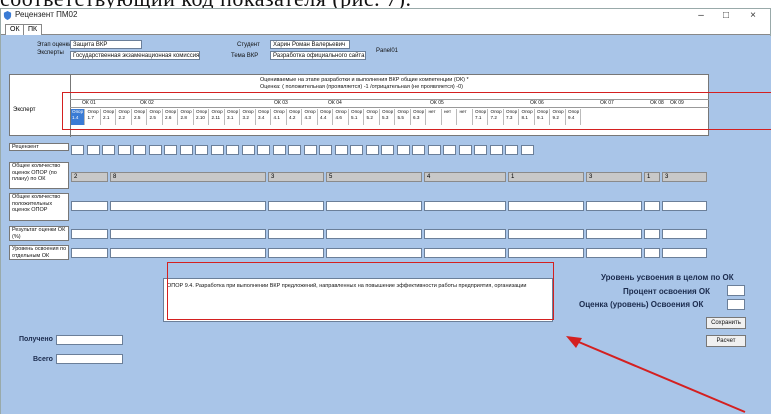 The image size is (771, 414). Describe the element at coordinates (218, 117) in the screenshot. I see `opor-column: Опор 2.11` at that location.